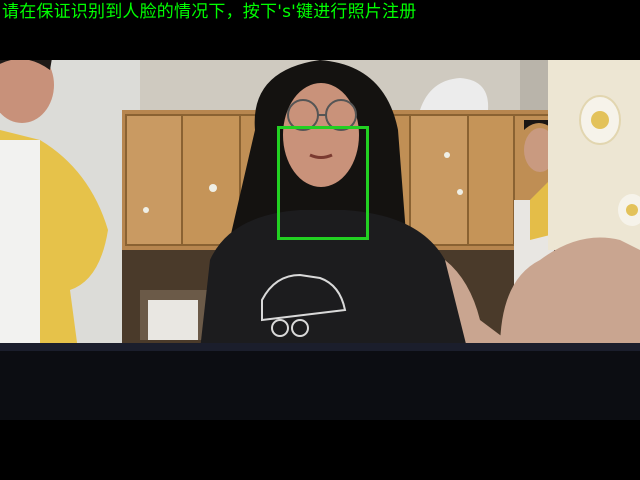  Describe the element at coordinates (323, 183) in the screenshot. I see `face-detection-box` at that location.